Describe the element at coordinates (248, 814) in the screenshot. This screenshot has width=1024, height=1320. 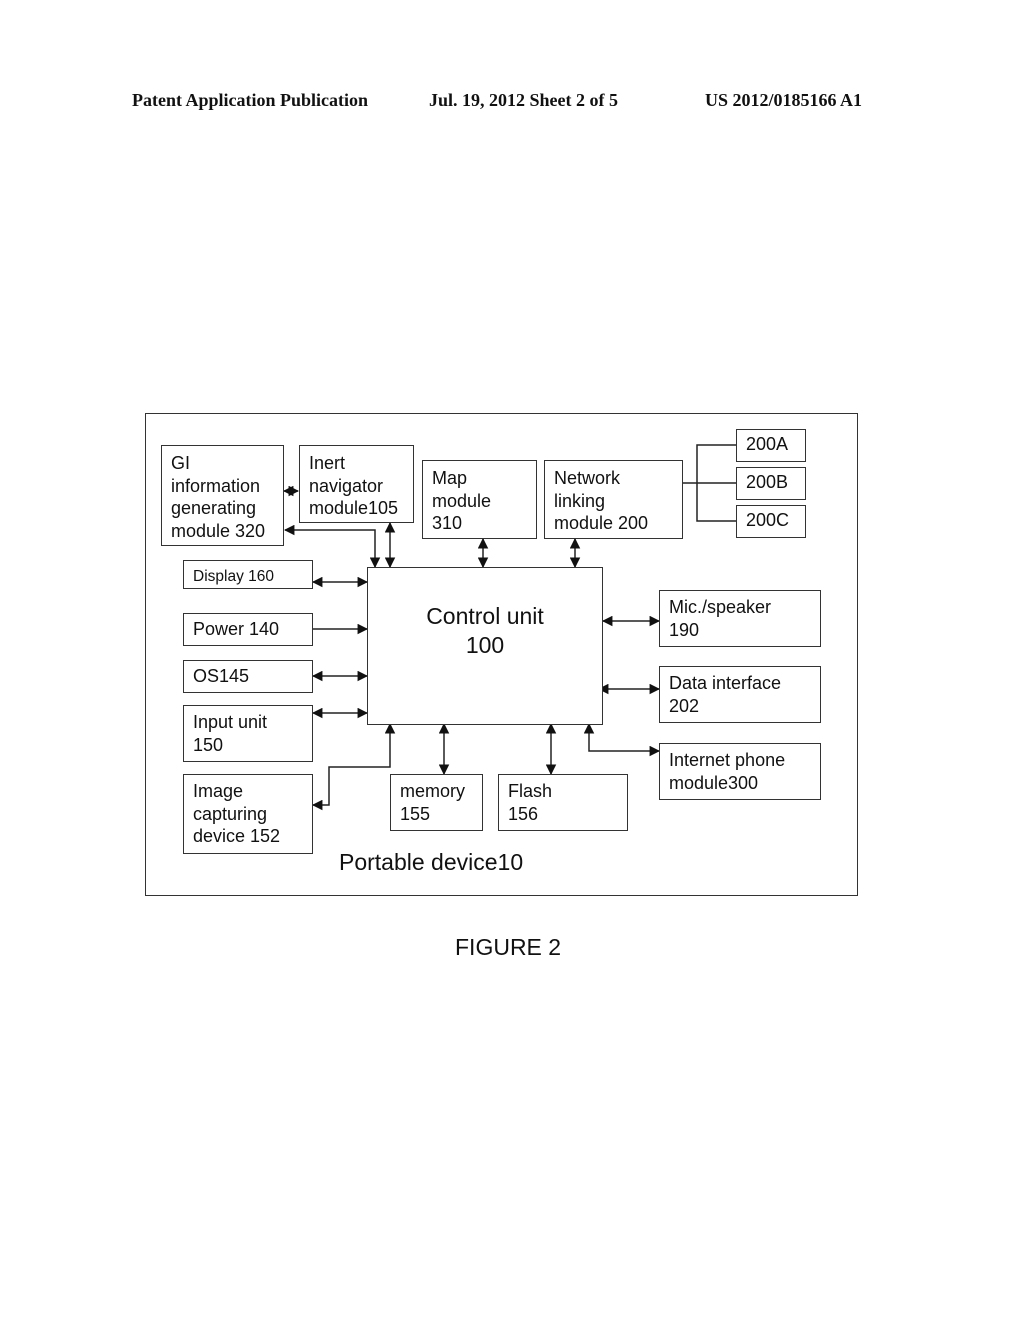
I see `image-capturing-device-152: Image capturing device 152` at that location.